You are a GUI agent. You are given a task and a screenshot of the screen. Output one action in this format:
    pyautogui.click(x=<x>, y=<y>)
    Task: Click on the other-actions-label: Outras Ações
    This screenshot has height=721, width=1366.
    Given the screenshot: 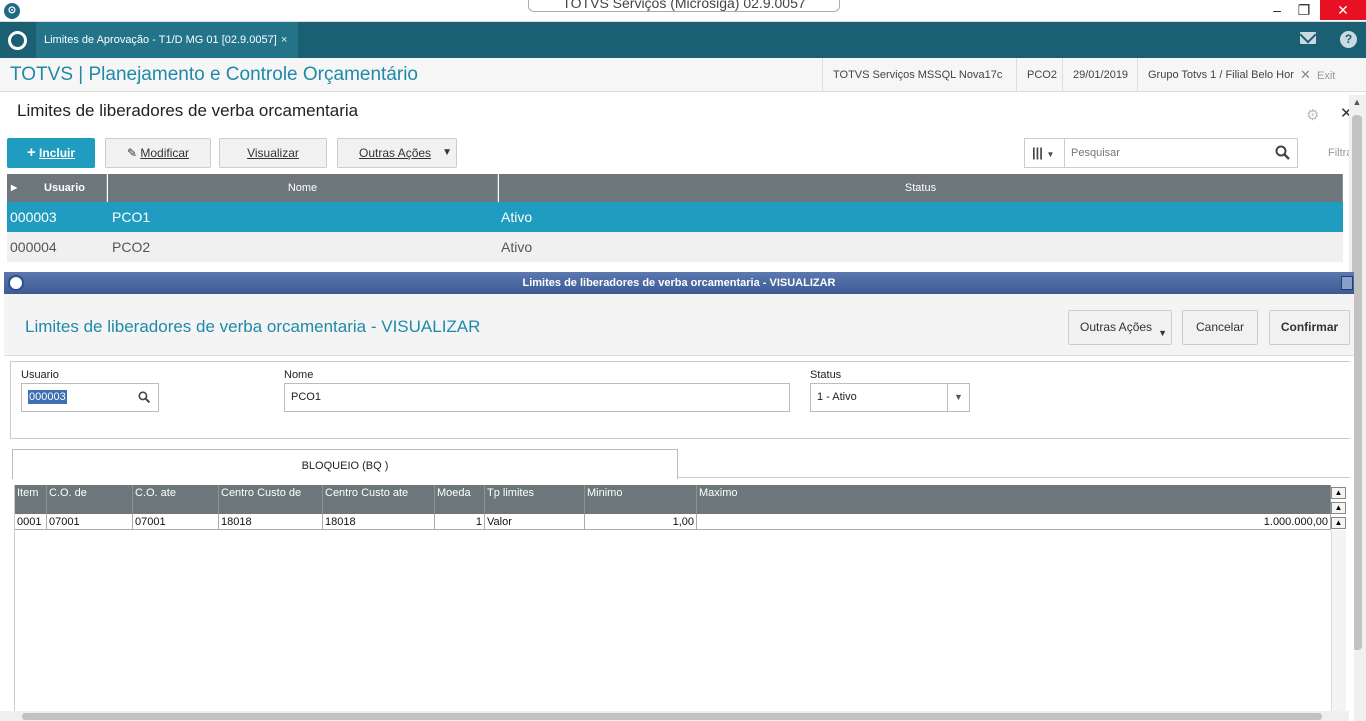 What is the action you would take?
    pyautogui.click(x=395, y=153)
    